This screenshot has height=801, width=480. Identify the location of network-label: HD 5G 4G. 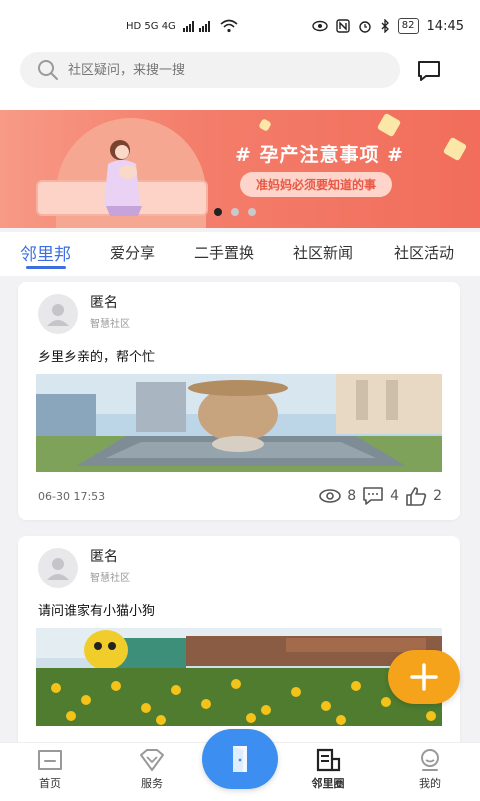
(151, 26).